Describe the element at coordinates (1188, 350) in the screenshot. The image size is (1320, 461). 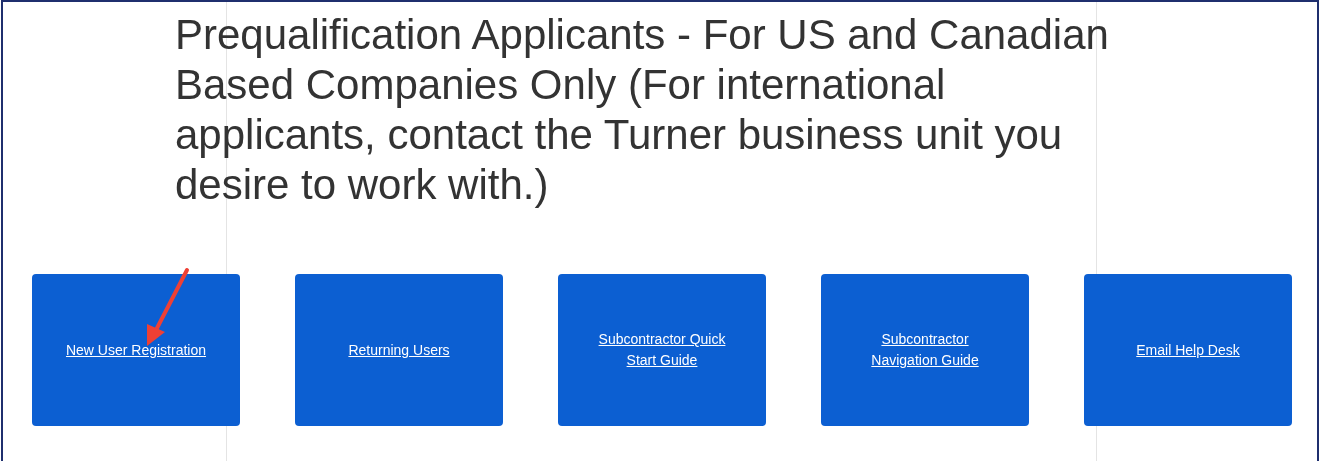
I see `tile-link: Email Help Desk` at that location.